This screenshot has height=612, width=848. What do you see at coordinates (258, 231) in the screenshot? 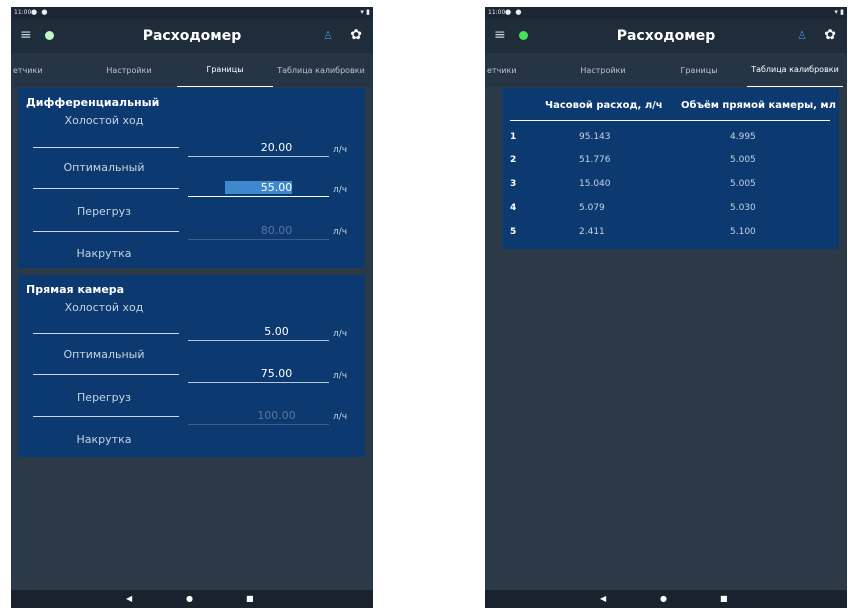
I see `overload-input: 80.00` at bounding box center [258, 231].